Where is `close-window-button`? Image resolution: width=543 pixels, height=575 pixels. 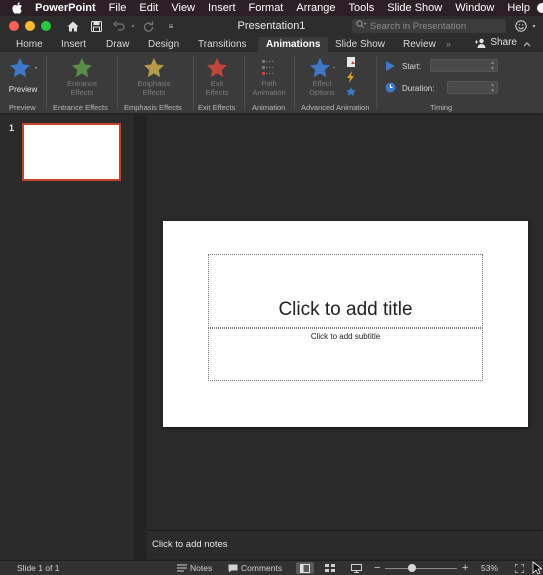
close-window-button is located at coordinates (14, 26).